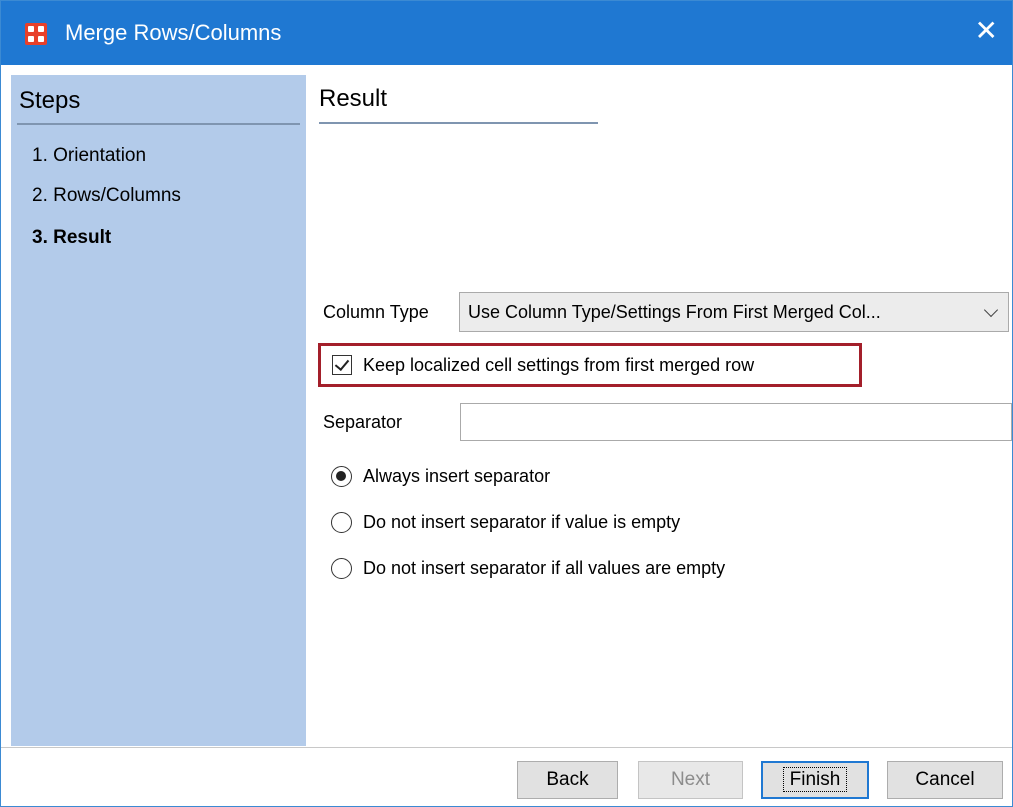 The width and height of the screenshot is (1013, 807). Describe the element at coordinates (341, 476) in the screenshot. I see `radio-always-insert` at that location.